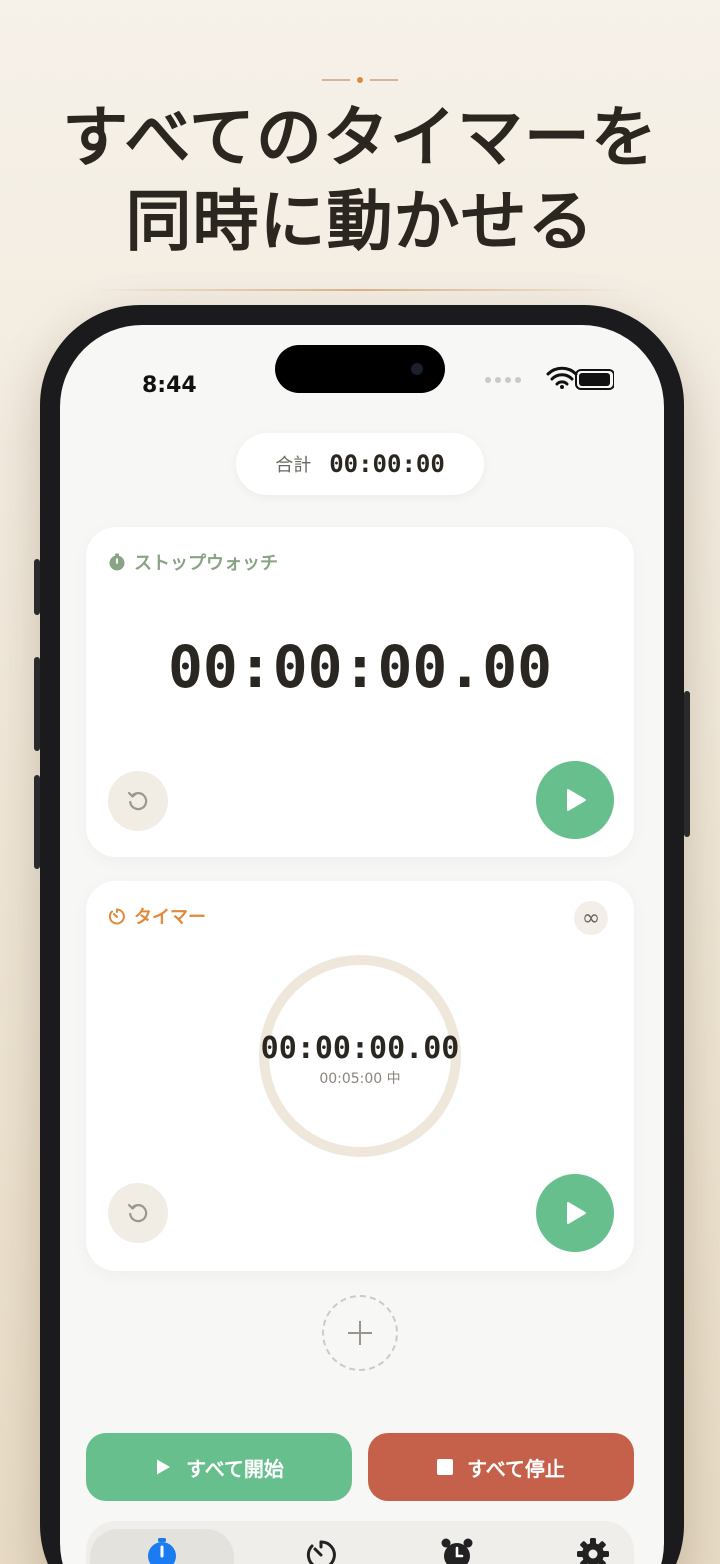  I want to click on headline-line-1: すべてのタイマーを, so click(360, 137).